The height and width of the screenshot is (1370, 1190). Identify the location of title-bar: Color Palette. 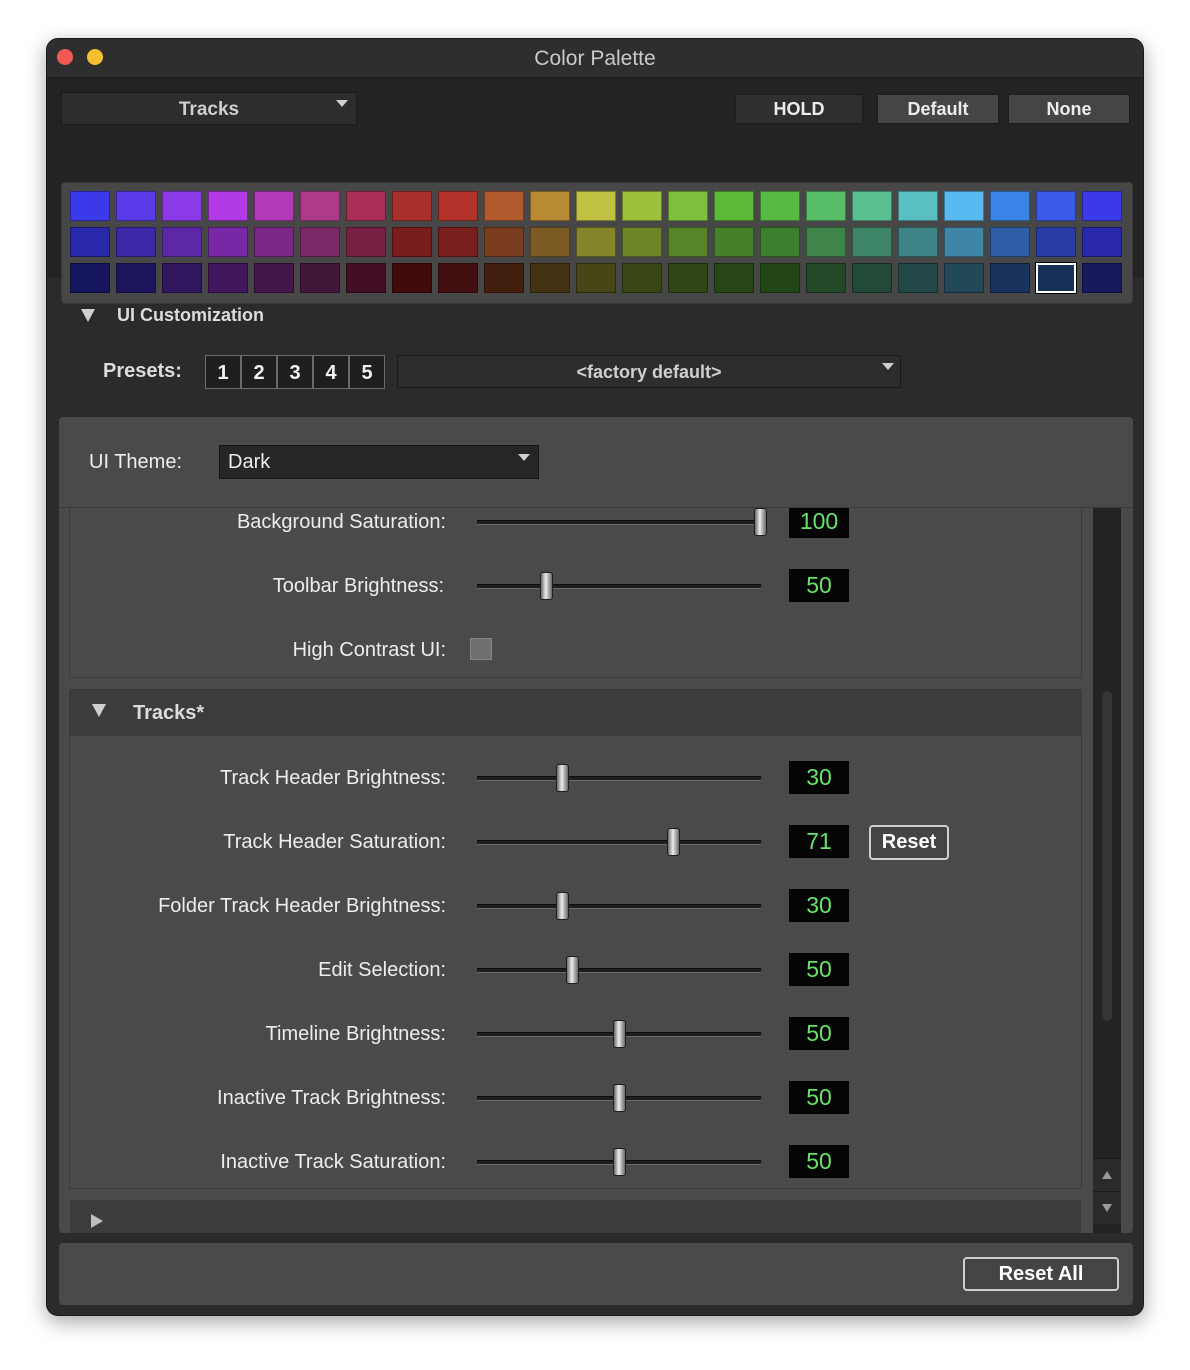
(595, 58).